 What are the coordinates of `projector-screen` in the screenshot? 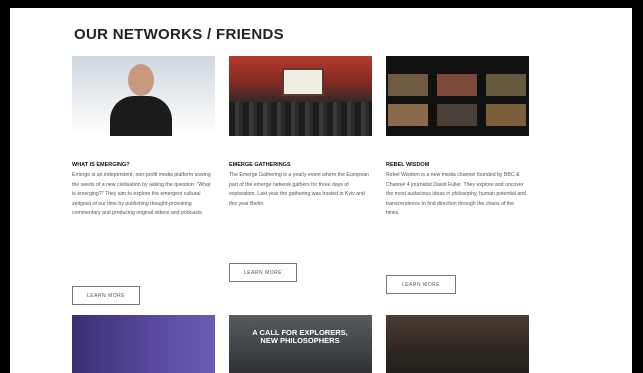 It's located at (303, 82).